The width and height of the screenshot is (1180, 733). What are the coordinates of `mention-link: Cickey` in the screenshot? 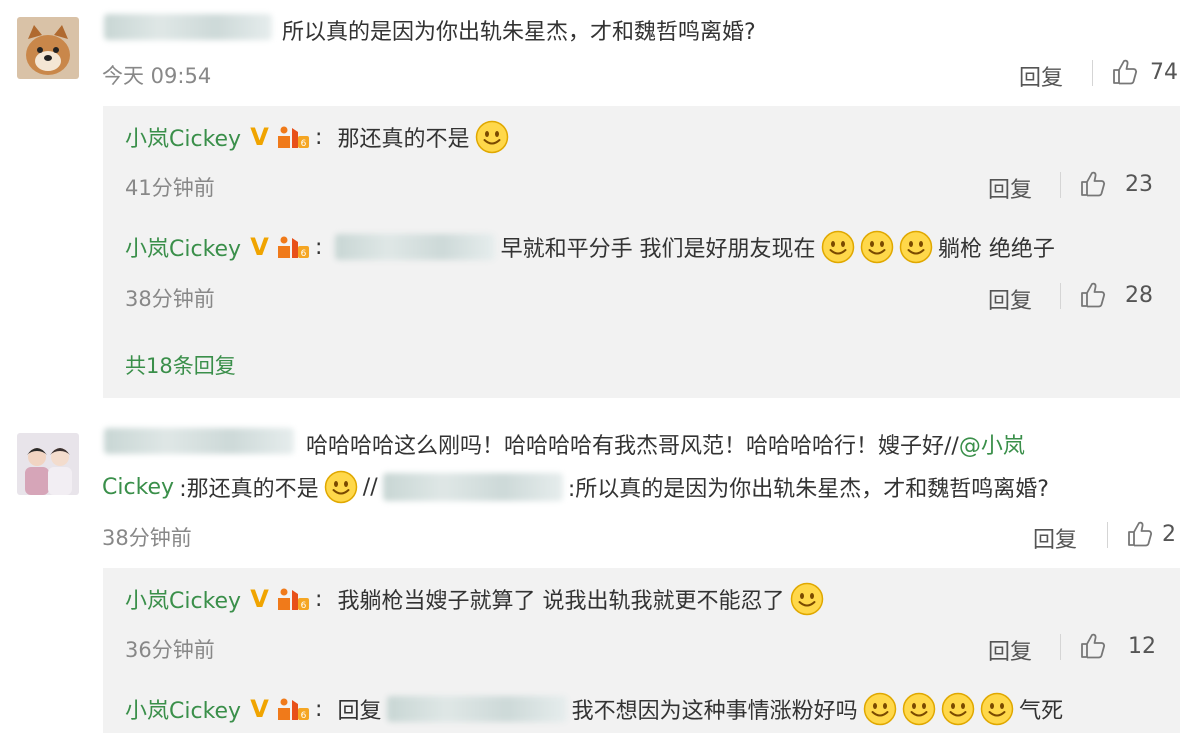 It's located at (138, 487).